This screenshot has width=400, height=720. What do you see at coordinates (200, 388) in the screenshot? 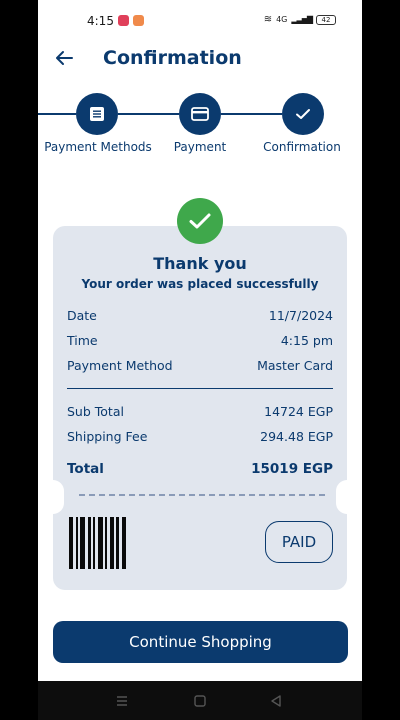
I see `receipt-divider` at bounding box center [200, 388].